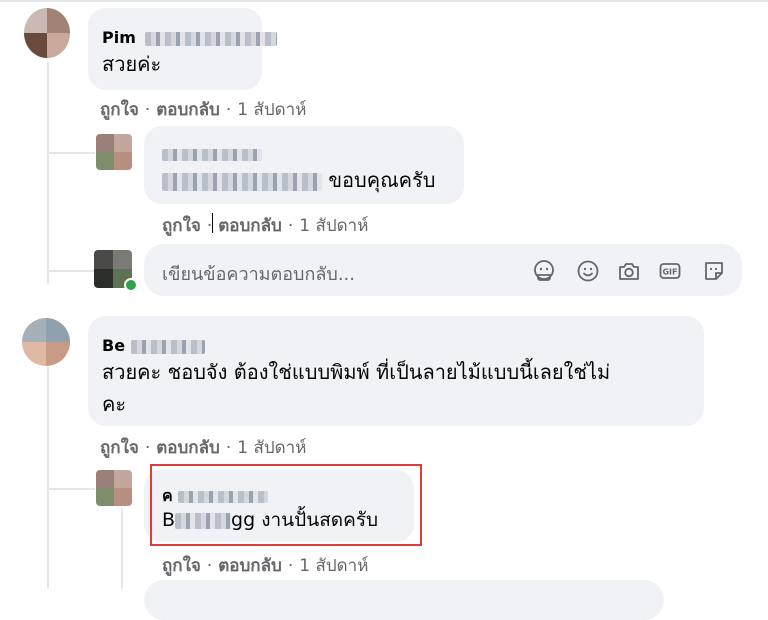 Image resolution: width=768 pixels, height=620 pixels. I want to click on comment-author, so click(212, 153).